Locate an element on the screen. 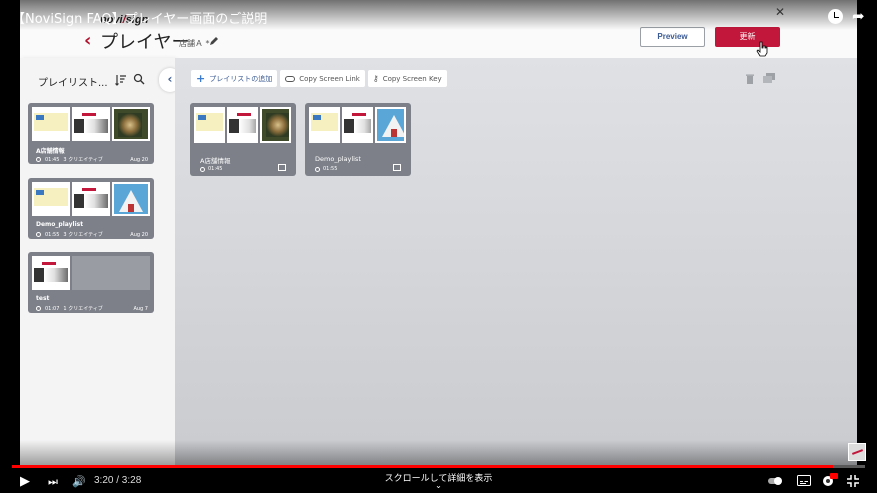 This screenshot has width=877, height=493. duplicate-icon is located at coordinates (769, 78).